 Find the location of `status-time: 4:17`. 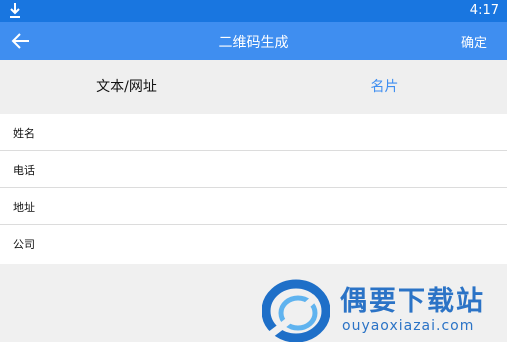

status-time: 4:17 is located at coordinates (484, 10).